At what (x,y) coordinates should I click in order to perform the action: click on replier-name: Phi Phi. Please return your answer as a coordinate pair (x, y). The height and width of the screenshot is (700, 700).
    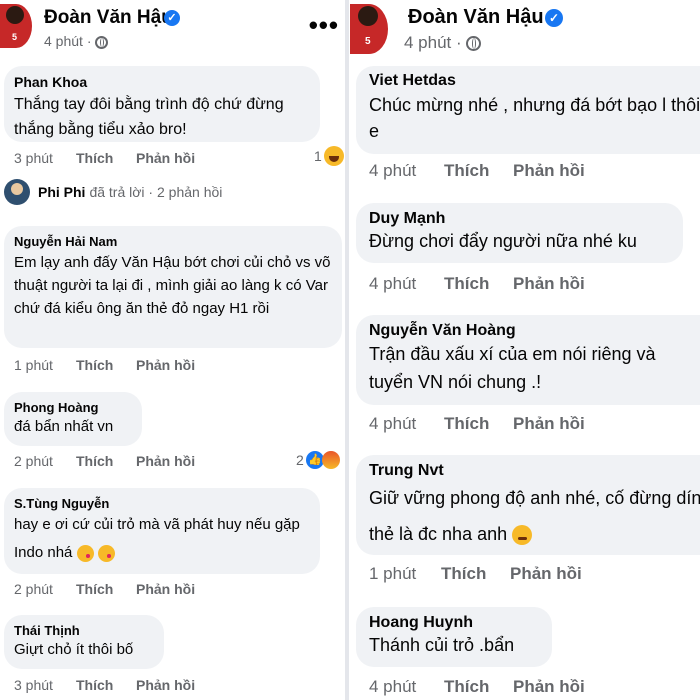
    Looking at the image, I should click on (62, 192).